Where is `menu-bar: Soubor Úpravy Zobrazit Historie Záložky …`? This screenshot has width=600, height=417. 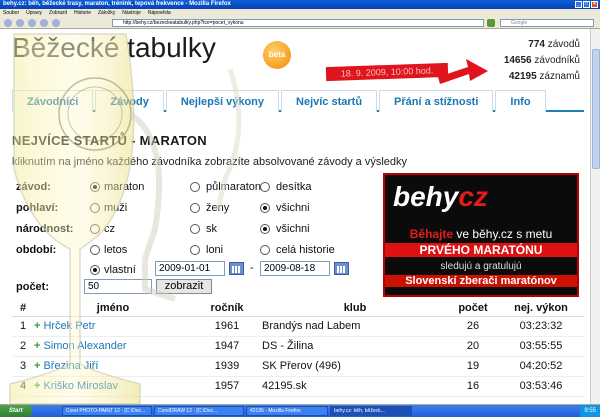 menu-bar: Soubor Úpravy Zobrazit Historie Záložky … is located at coordinates (300, 13).